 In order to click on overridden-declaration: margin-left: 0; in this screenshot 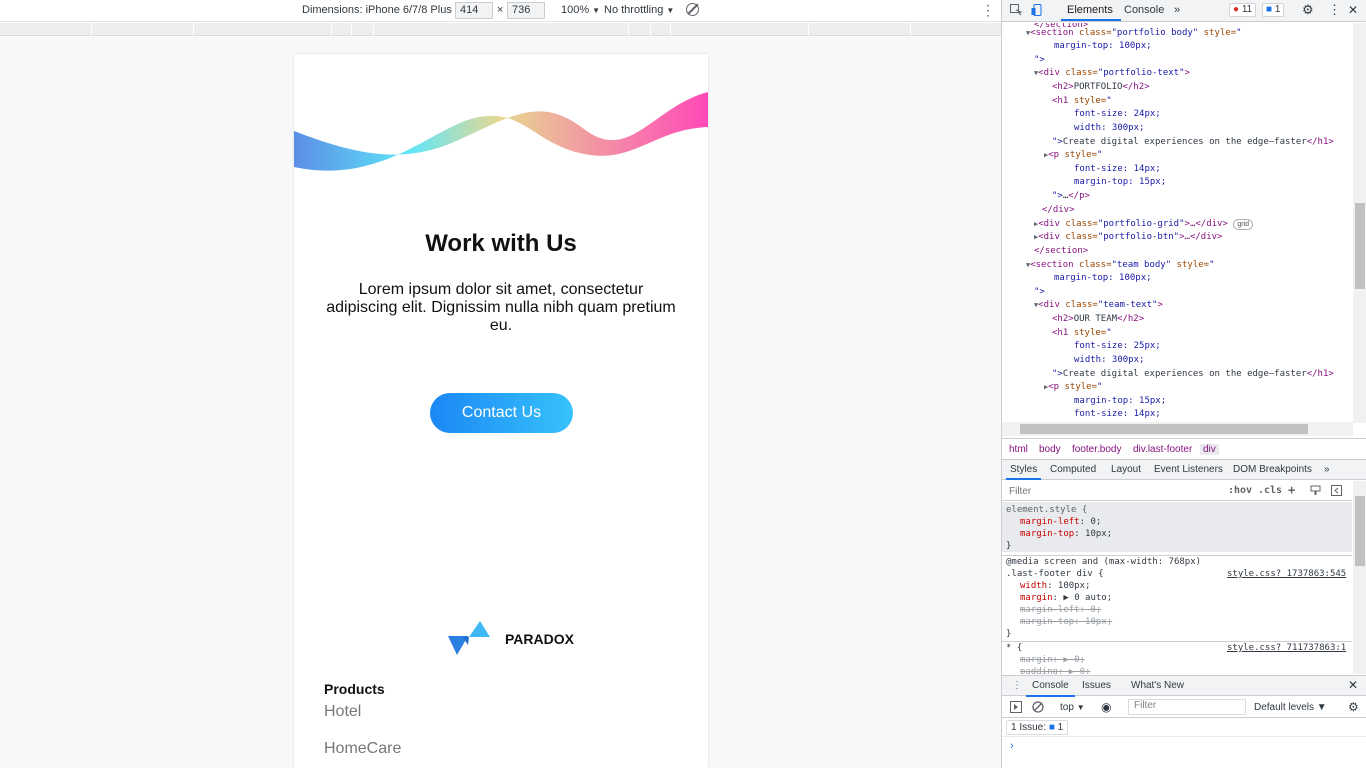, I will do `click(1060, 610)`.